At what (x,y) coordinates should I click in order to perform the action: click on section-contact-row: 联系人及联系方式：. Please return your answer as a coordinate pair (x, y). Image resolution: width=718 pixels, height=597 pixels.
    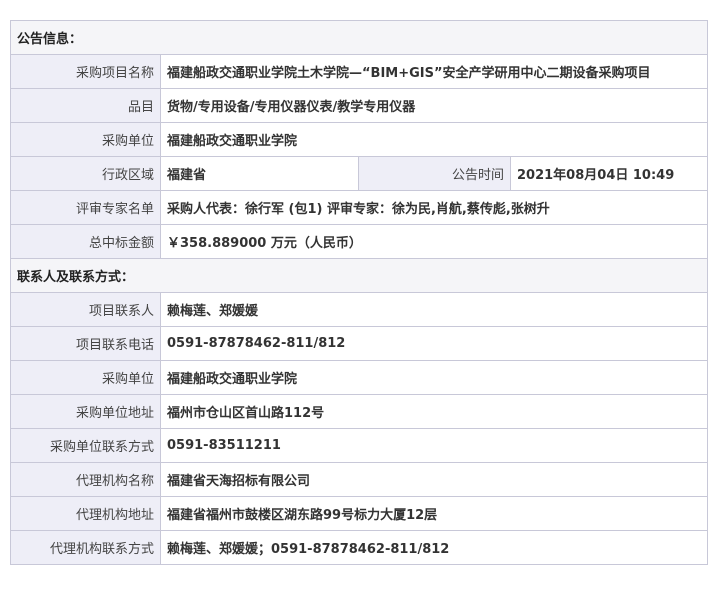
    Looking at the image, I should click on (359, 275).